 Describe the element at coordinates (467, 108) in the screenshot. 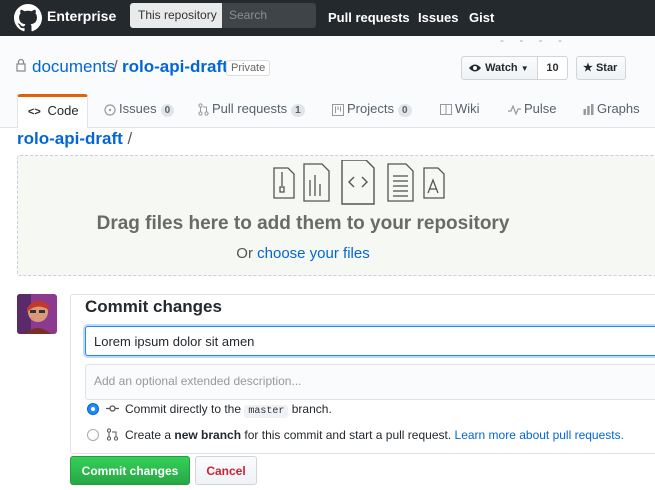

I see `tab-wiki-label: Wiki` at that location.